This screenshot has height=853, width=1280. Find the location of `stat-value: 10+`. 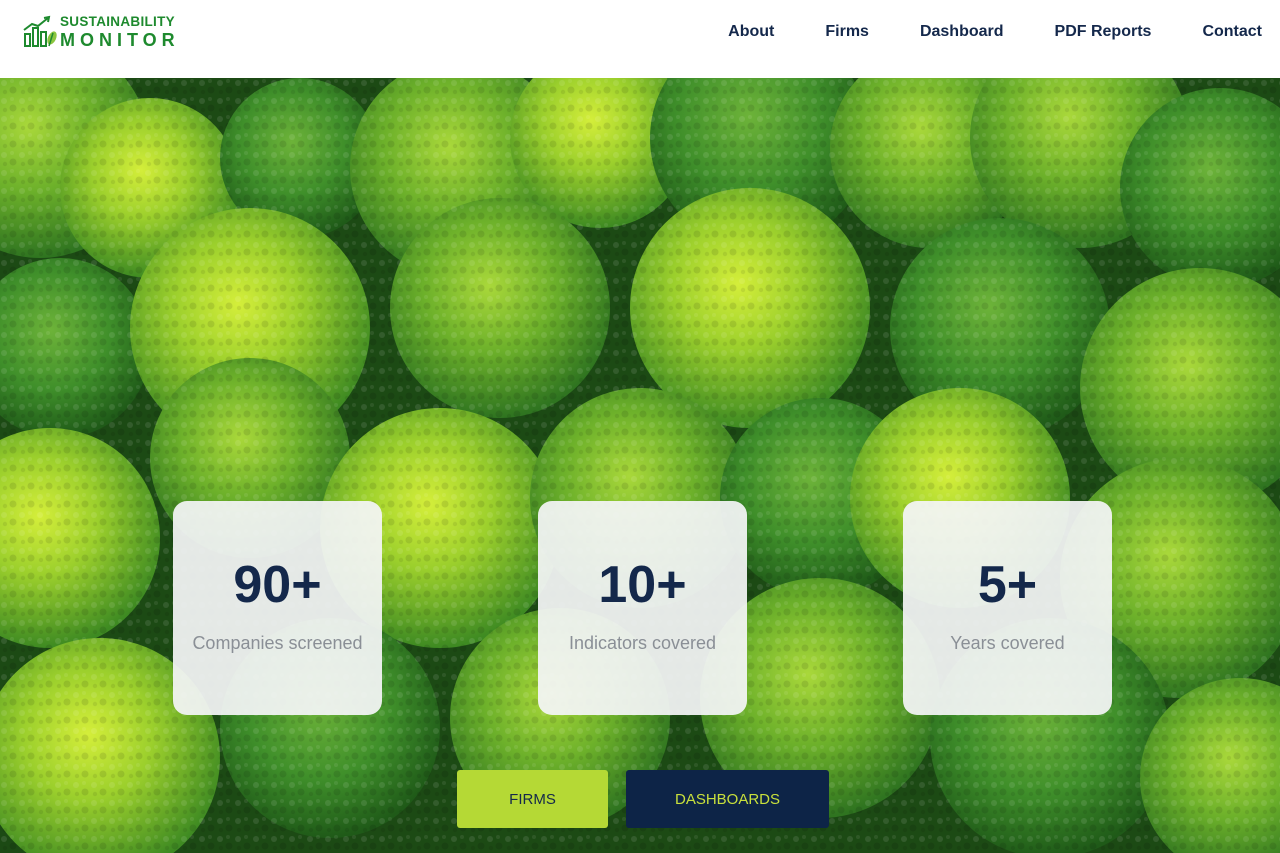

stat-value: 10+ is located at coordinates (642, 585).